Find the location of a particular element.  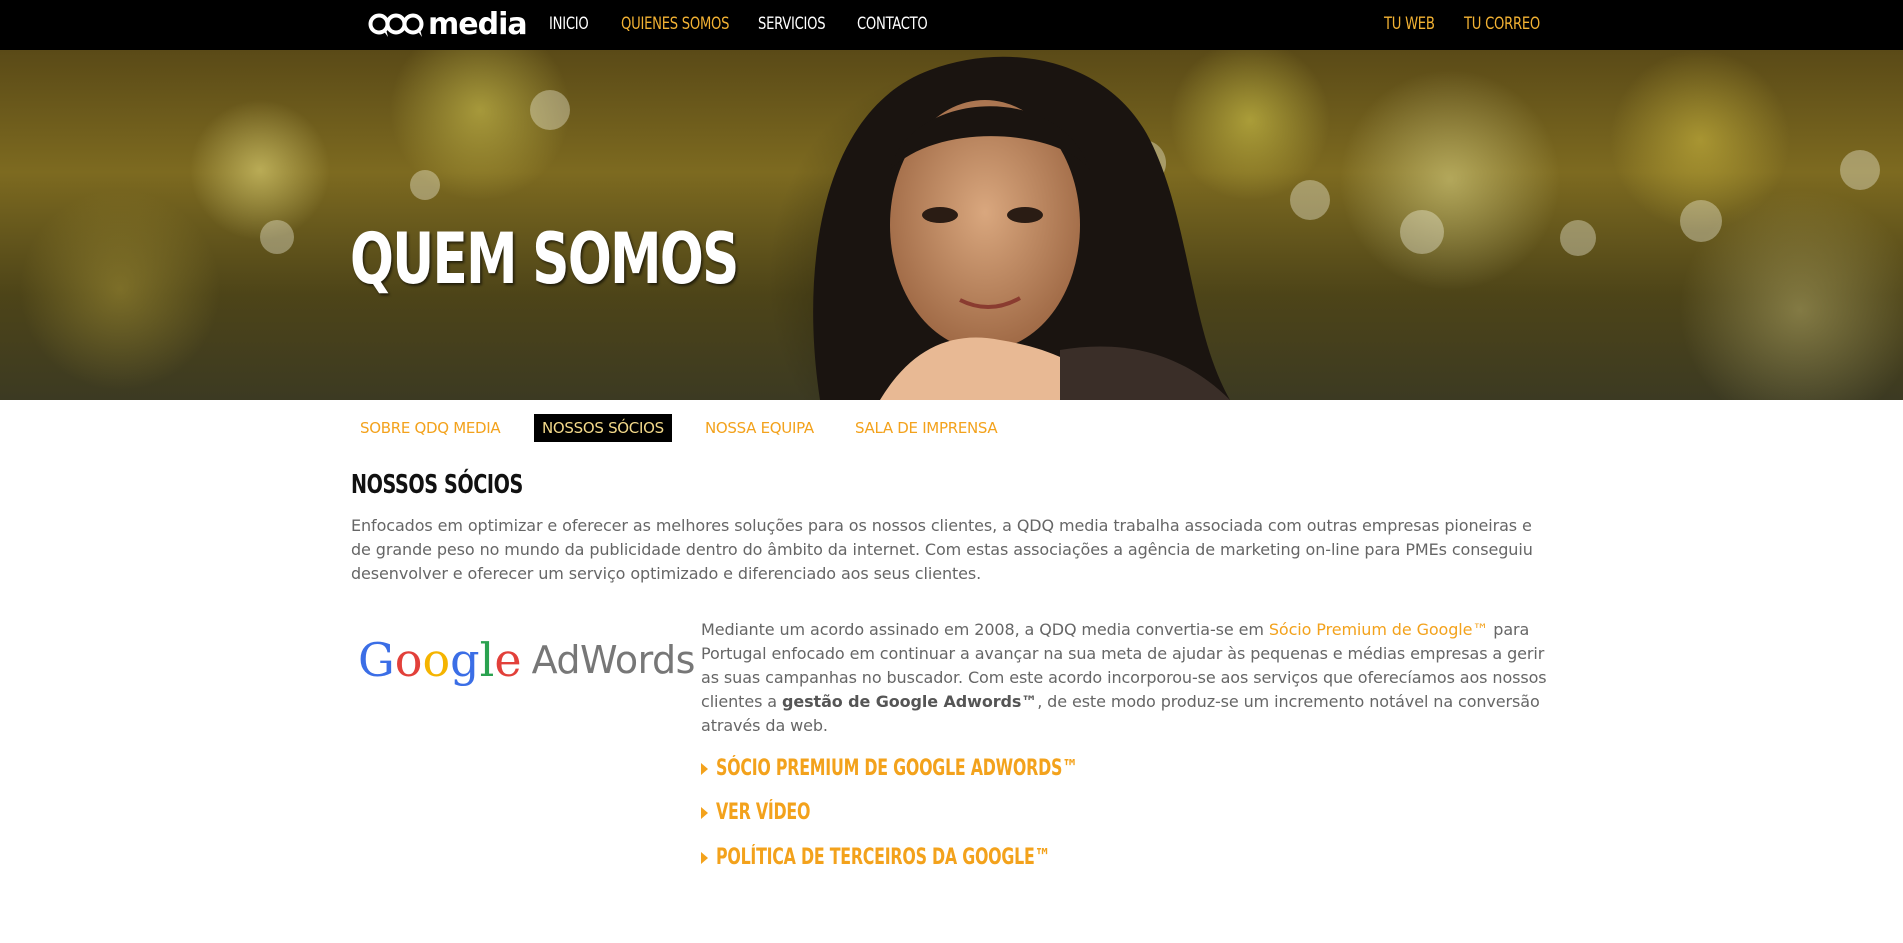

link-label: VER VÍDEO is located at coordinates (763, 812).